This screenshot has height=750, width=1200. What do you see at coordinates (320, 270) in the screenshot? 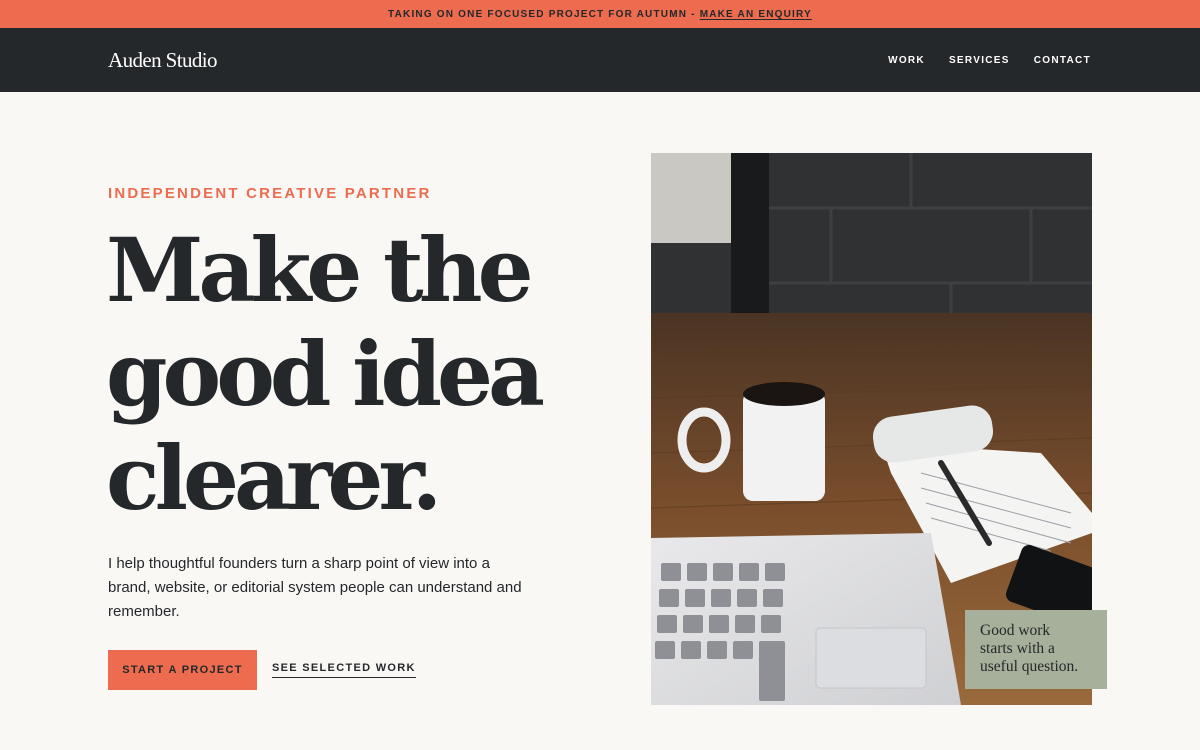
I see `headline-line-1: Make the` at bounding box center [320, 270].